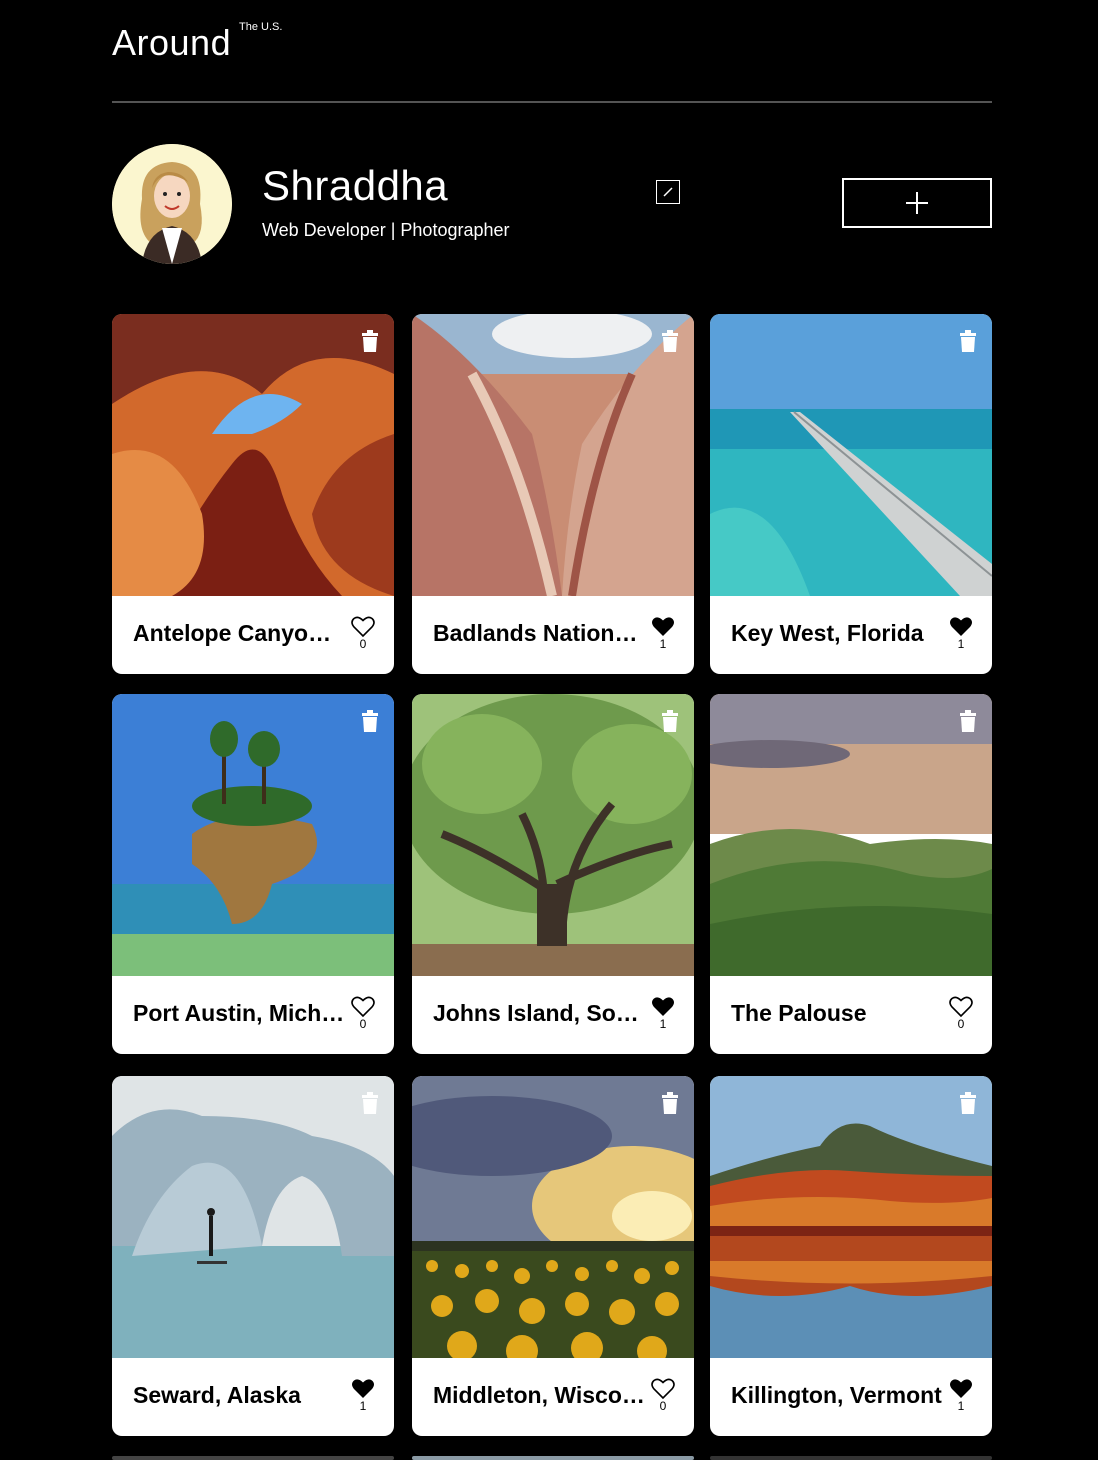  Describe the element at coordinates (239, 1013) in the screenshot. I see `card-title: Port Austin, Michigan` at that location.